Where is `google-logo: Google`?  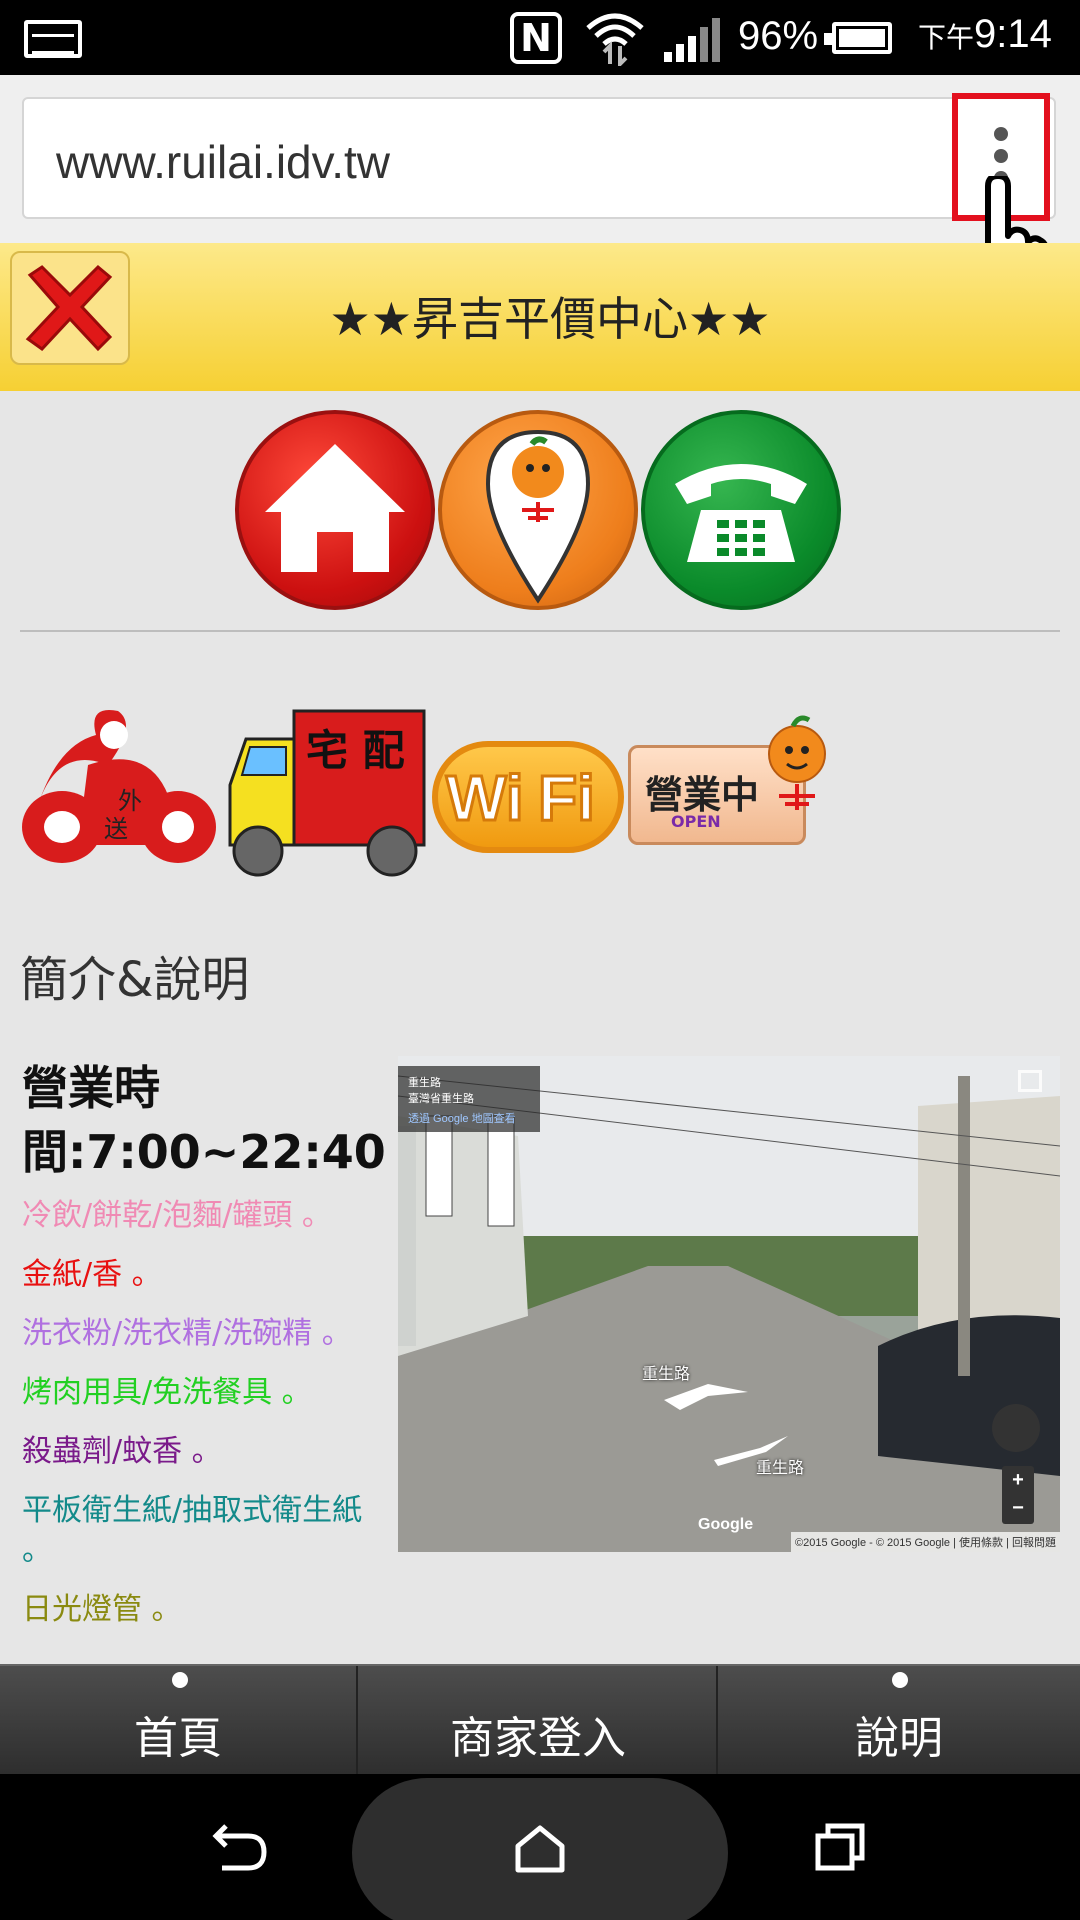
google-logo: Google is located at coordinates (726, 1524).